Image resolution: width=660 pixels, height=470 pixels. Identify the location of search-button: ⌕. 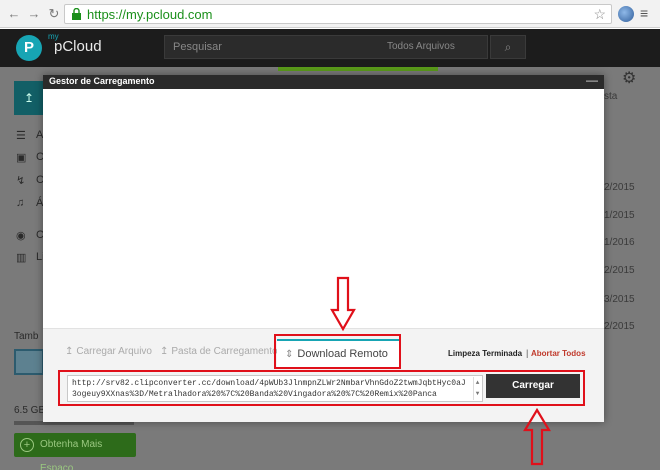
(508, 47).